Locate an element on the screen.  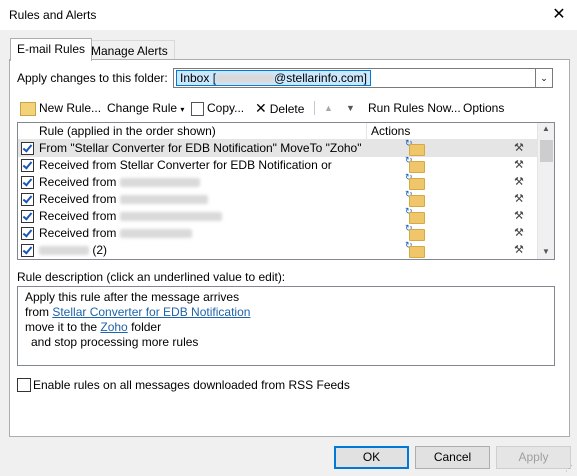
rule-name: (2) is located at coordinates (73, 250).